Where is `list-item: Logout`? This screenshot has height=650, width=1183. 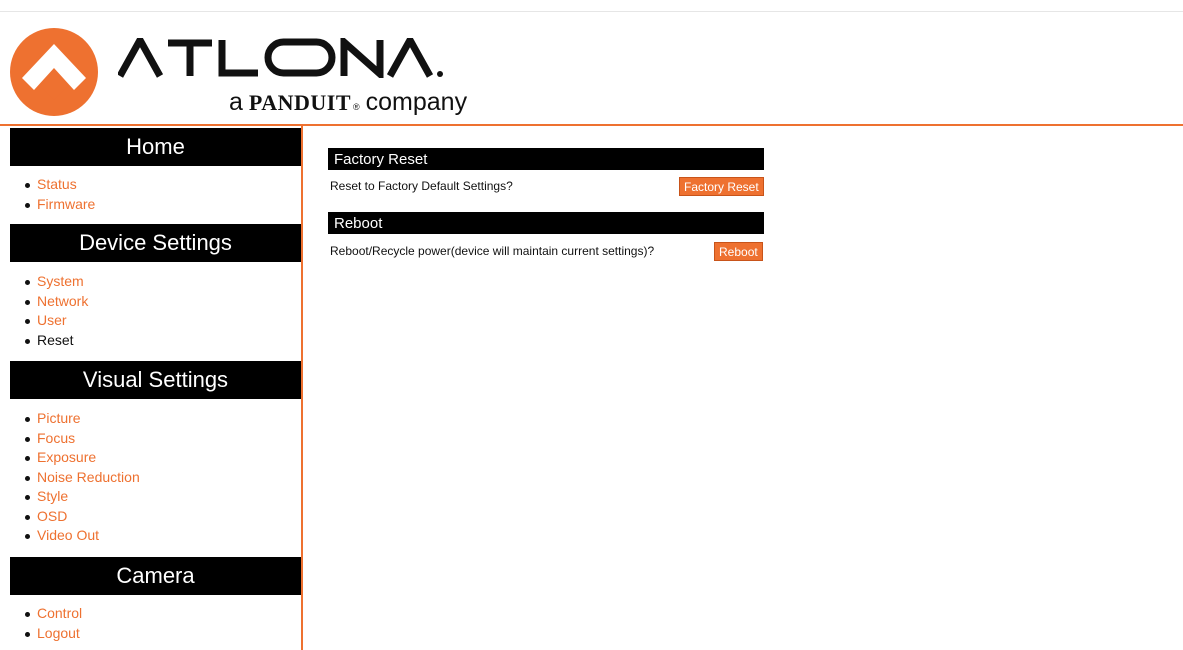
list-item: Logout is located at coordinates (53, 634).